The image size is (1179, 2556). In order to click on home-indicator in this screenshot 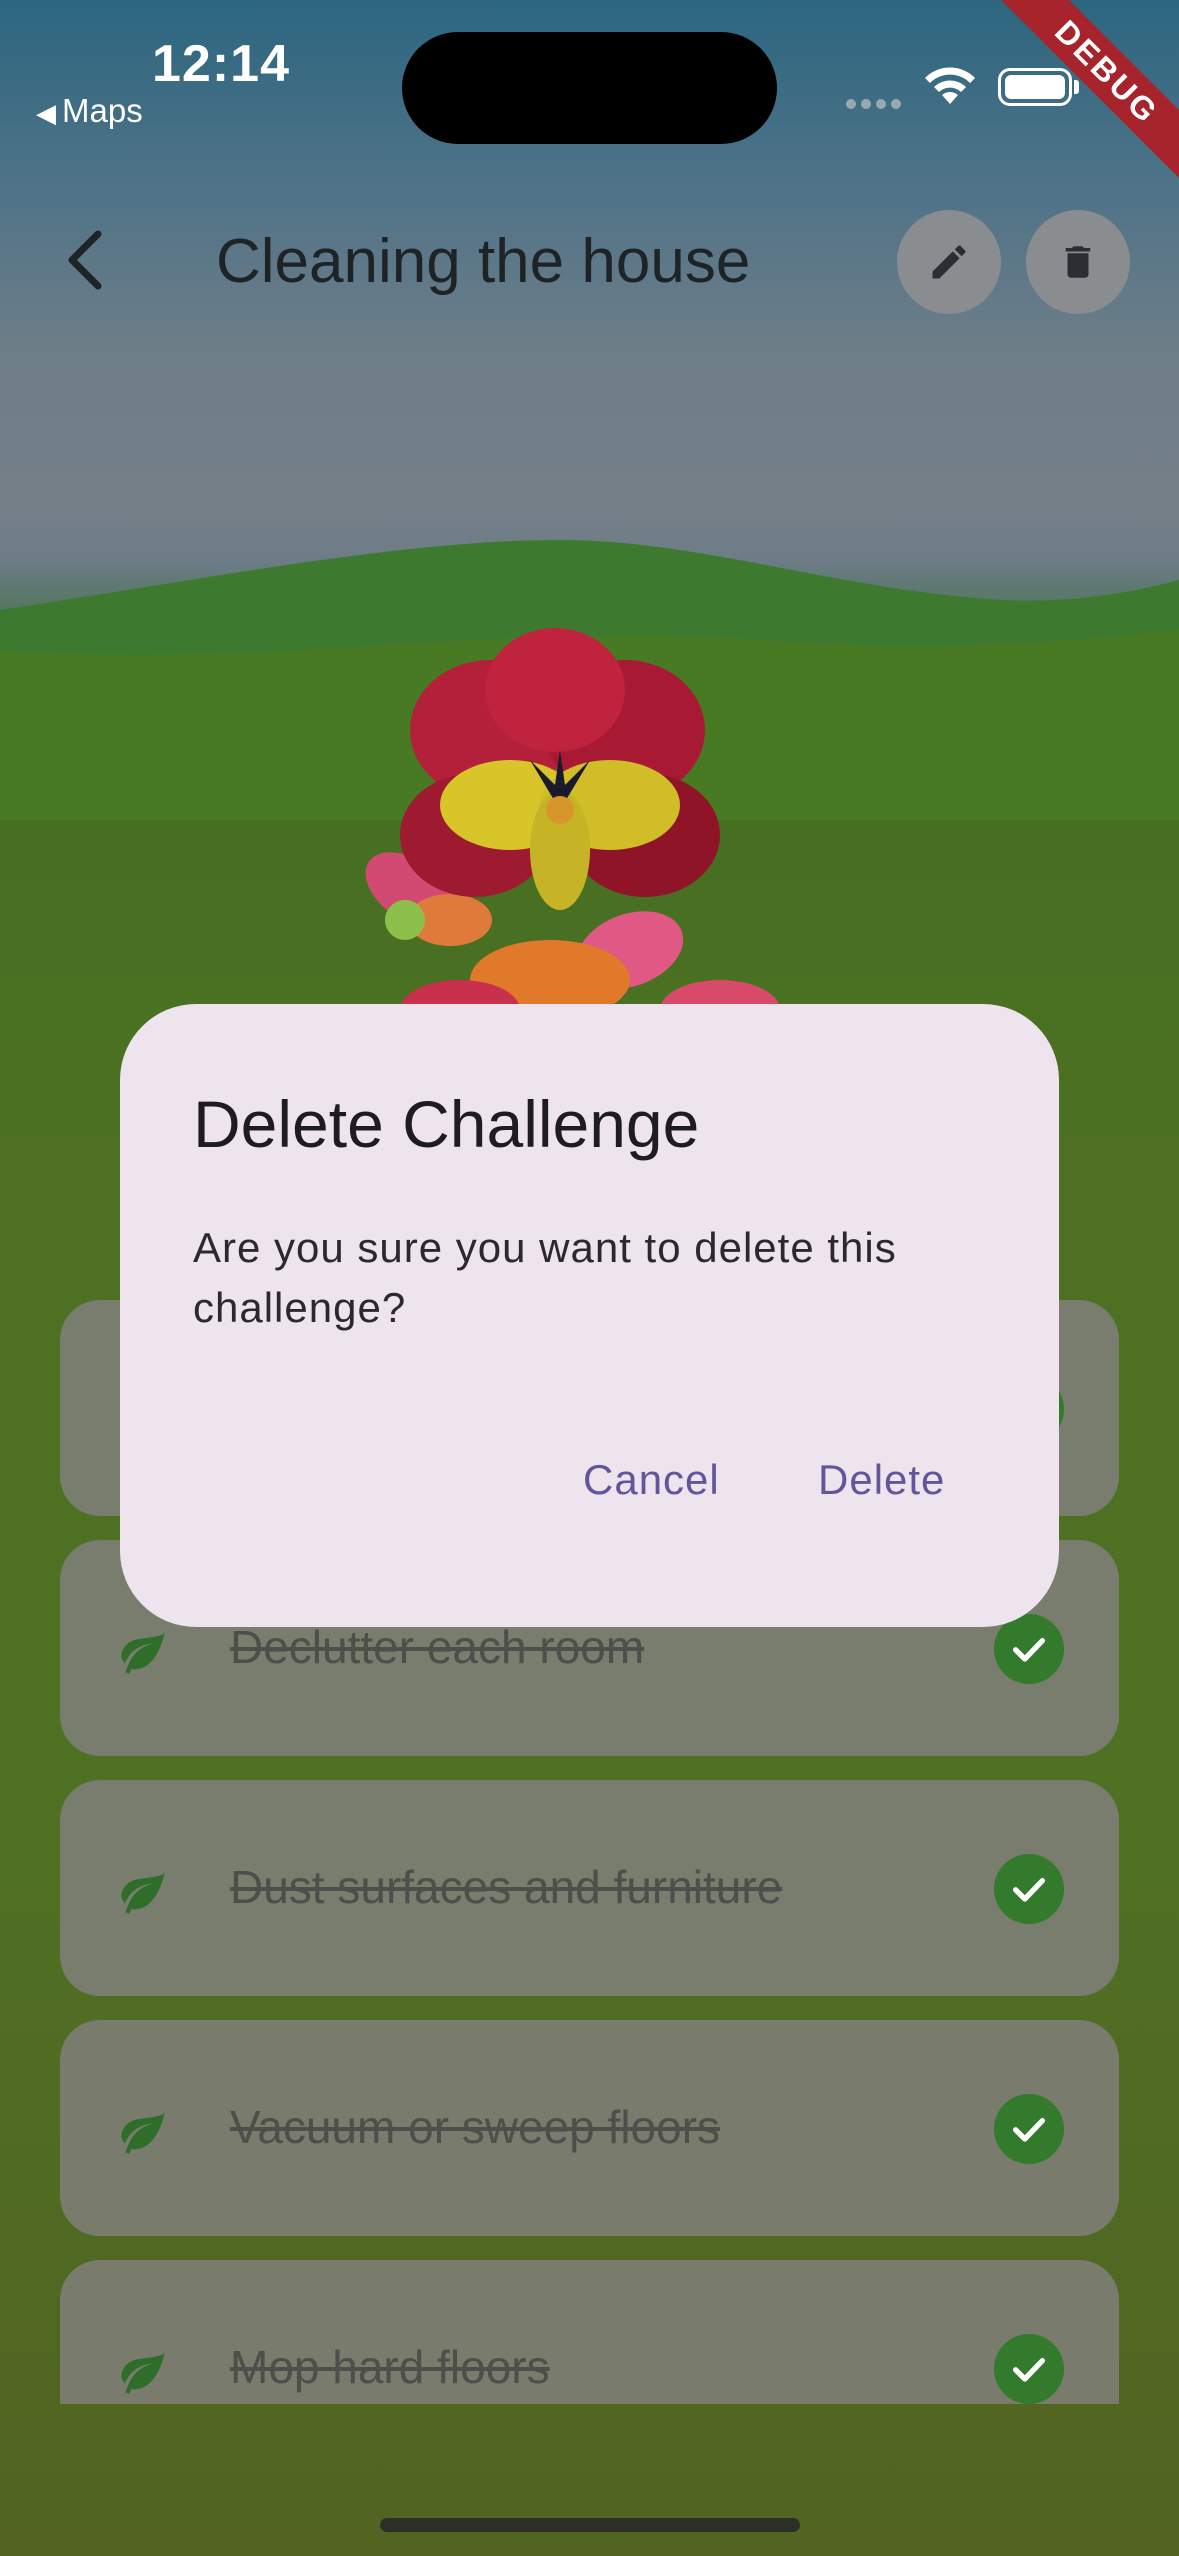, I will do `click(590, 2525)`.